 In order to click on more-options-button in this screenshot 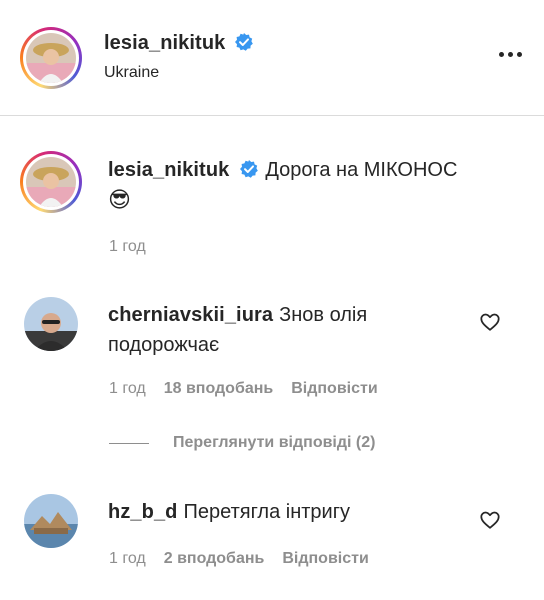, I will do `click(510, 54)`.